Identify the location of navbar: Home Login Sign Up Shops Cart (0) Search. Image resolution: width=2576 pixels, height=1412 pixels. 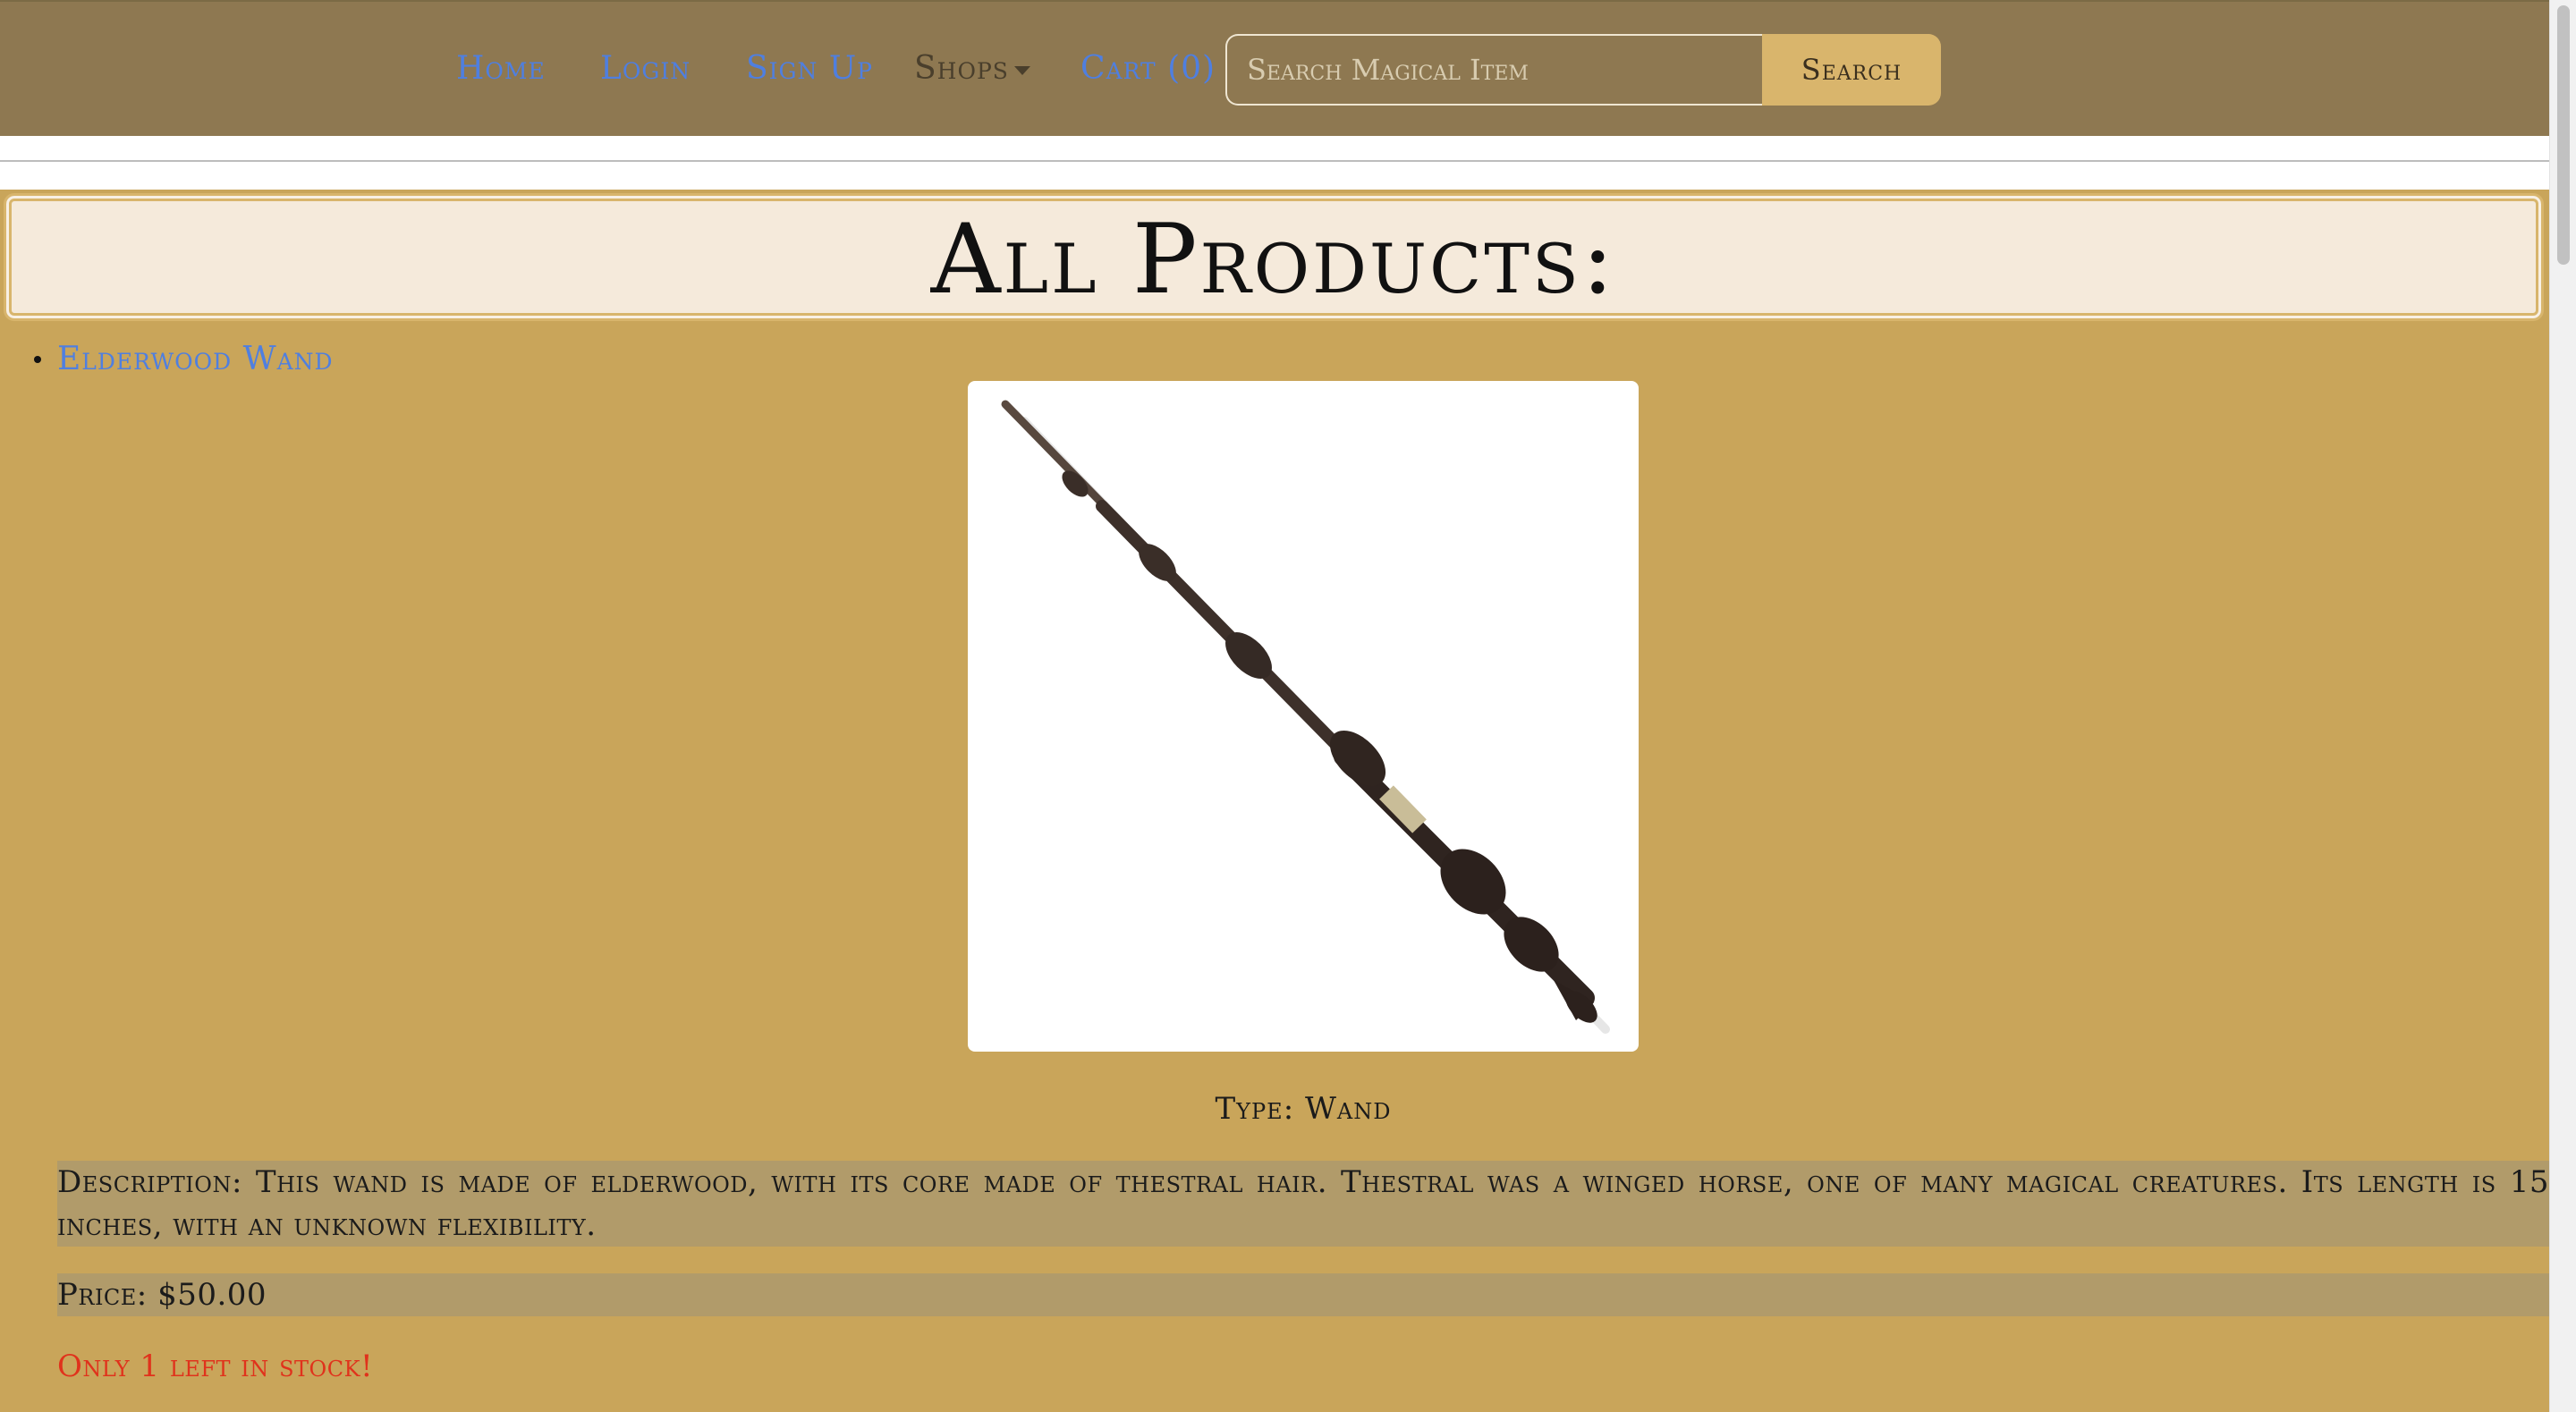
(1274, 68).